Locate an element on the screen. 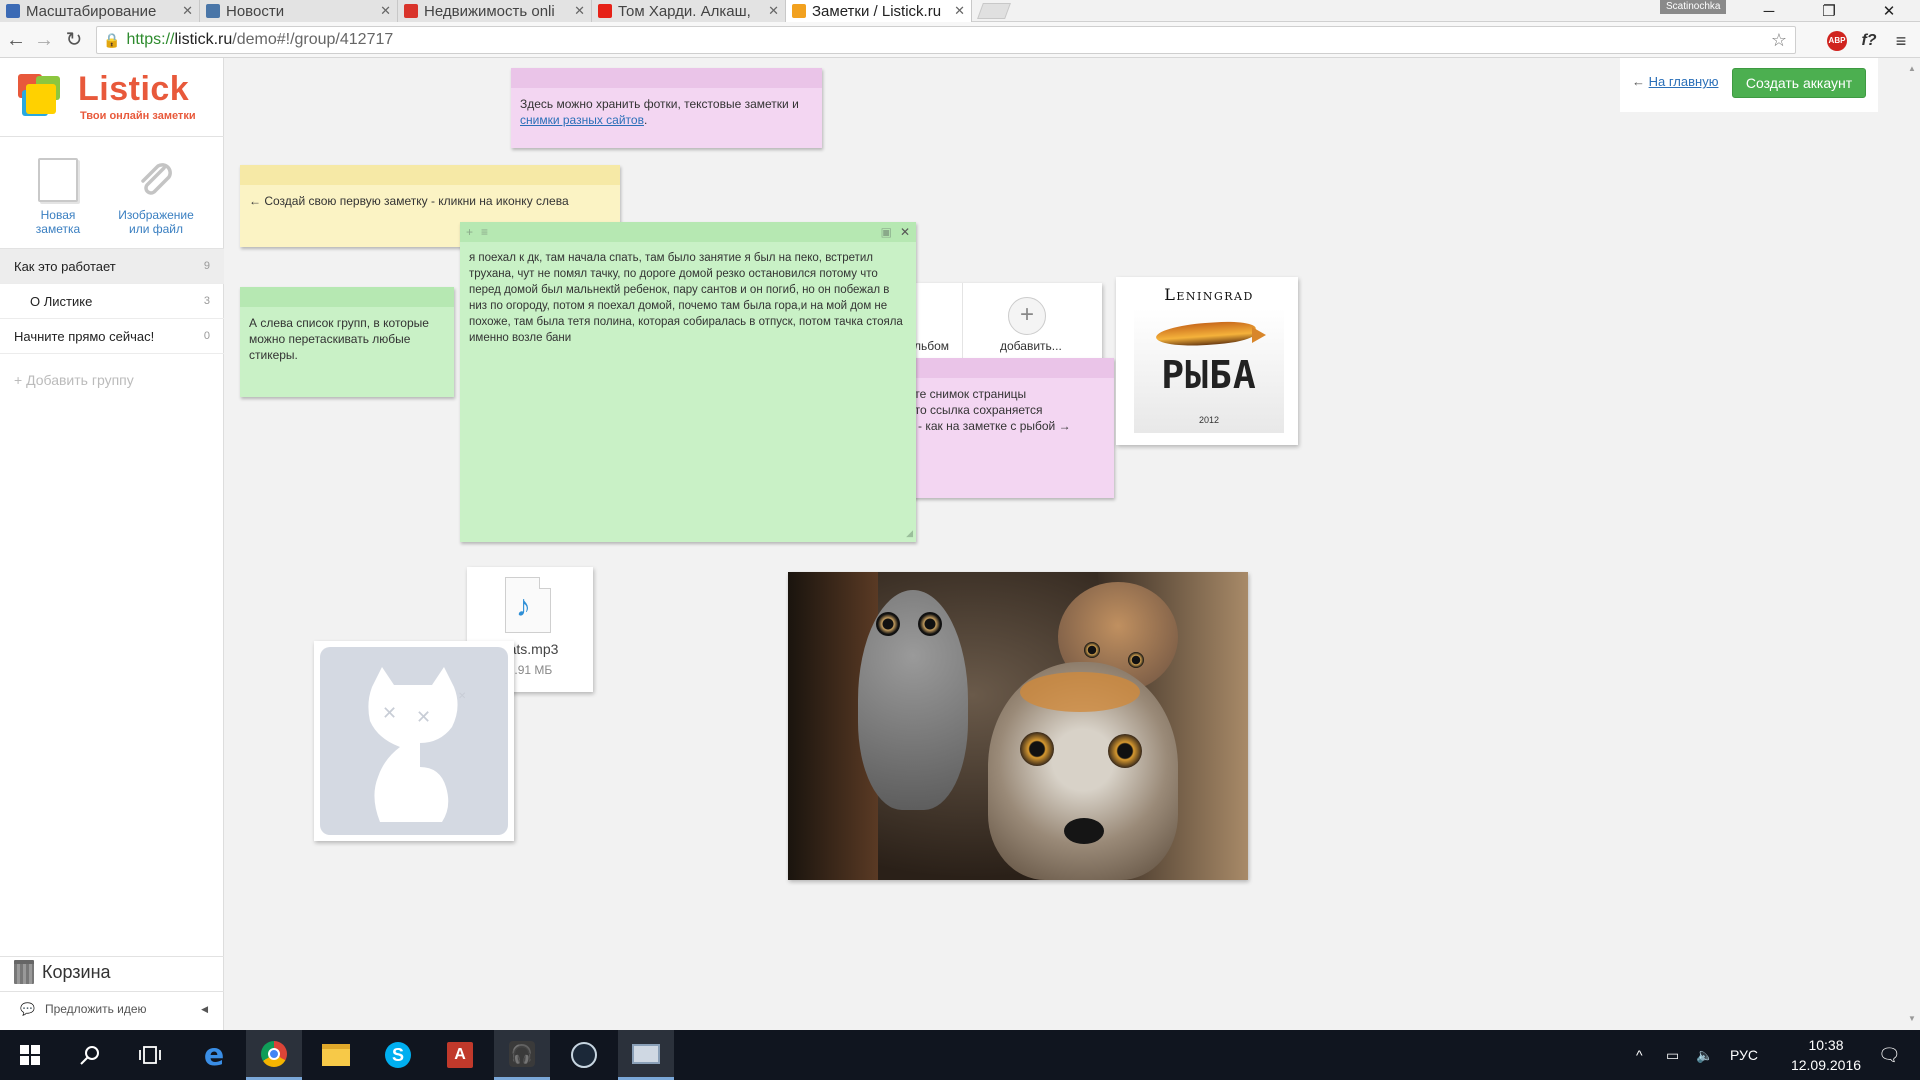  note-page-icon is located at coordinates (58, 180).